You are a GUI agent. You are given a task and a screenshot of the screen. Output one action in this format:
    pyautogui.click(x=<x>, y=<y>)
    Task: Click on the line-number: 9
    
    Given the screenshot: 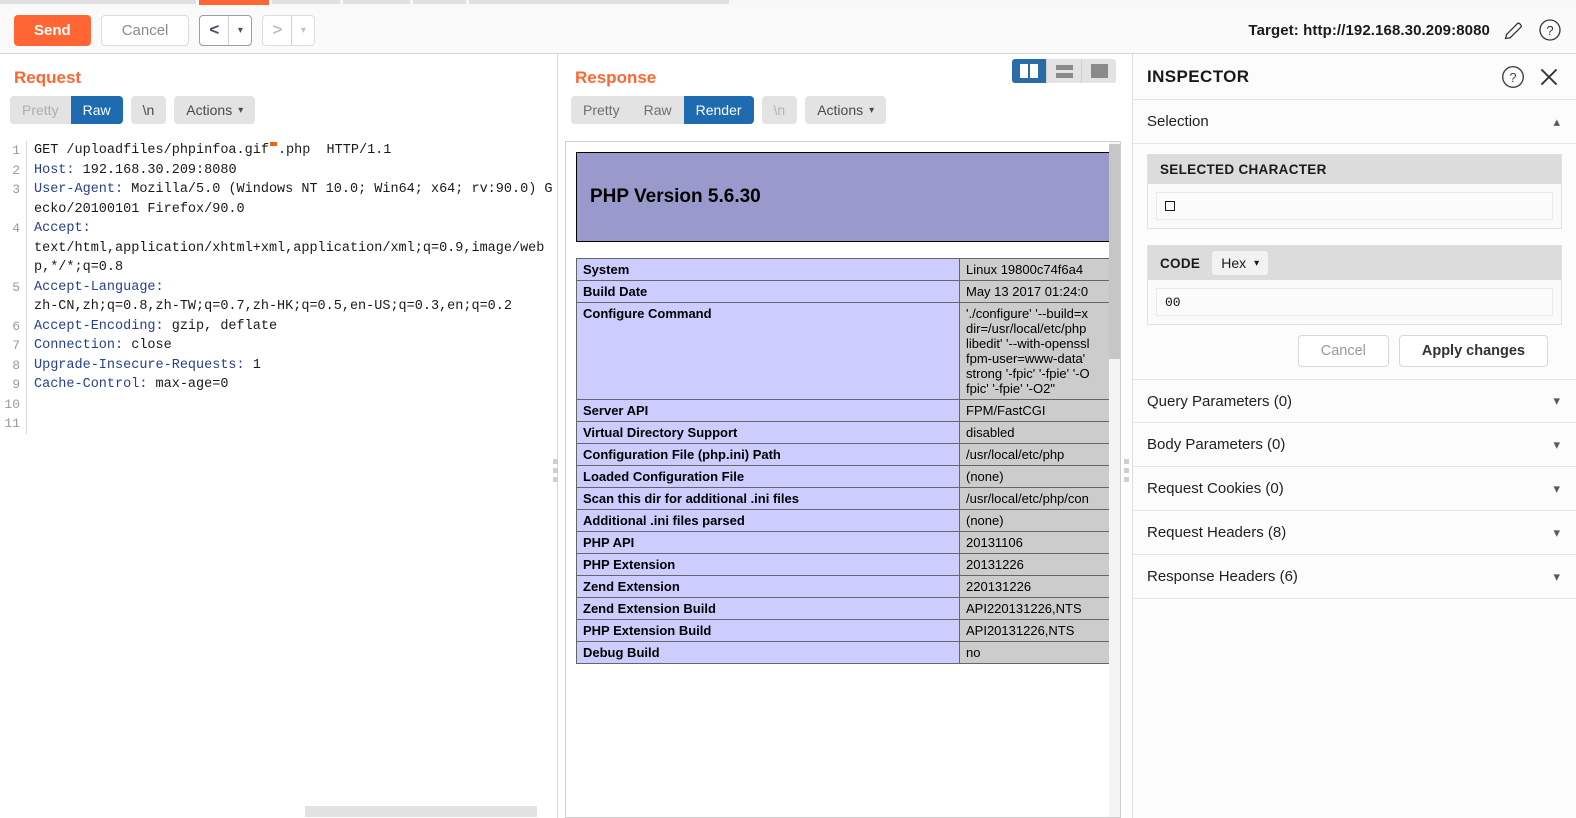 What is the action you would take?
    pyautogui.click(x=16, y=384)
    